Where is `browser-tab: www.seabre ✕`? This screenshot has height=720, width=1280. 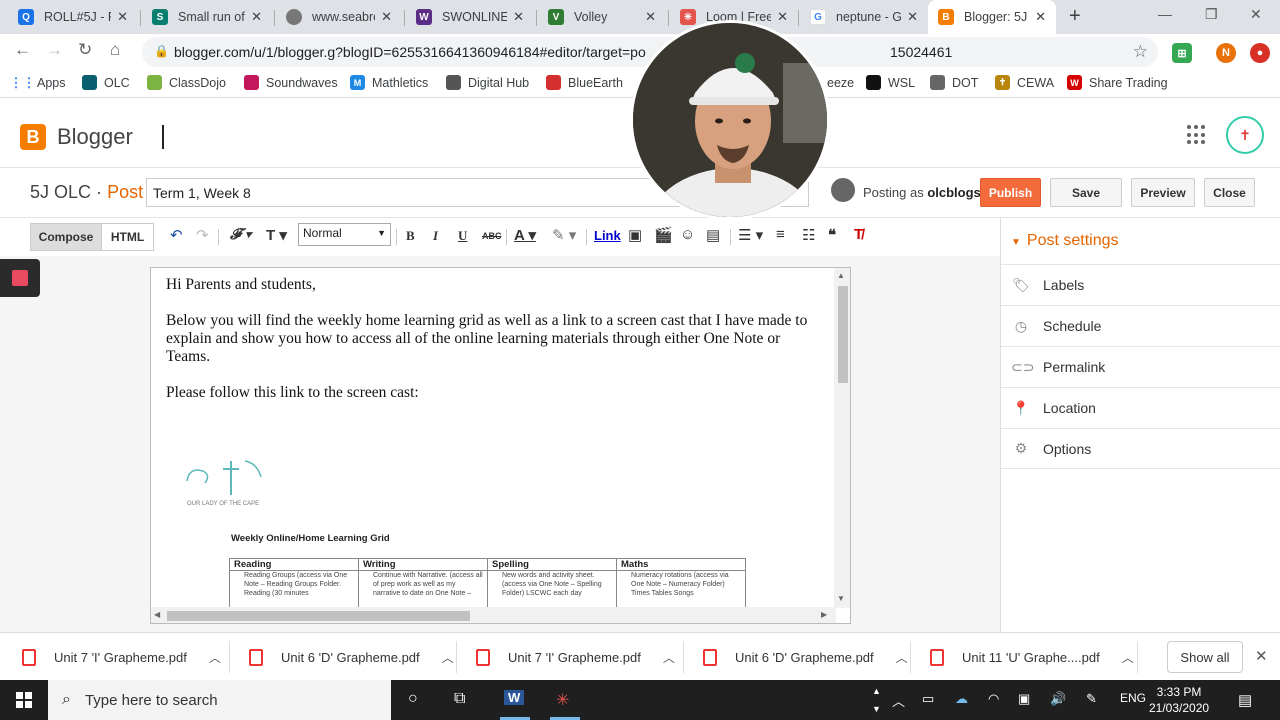
browser-tab: www.seabre ✕ is located at coordinates (339, 17).